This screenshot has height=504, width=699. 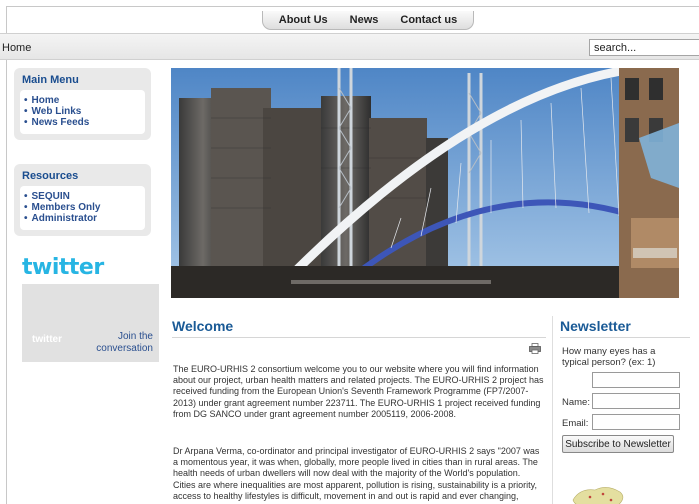 I want to click on email-label: Email:, so click(x=575, y=423).